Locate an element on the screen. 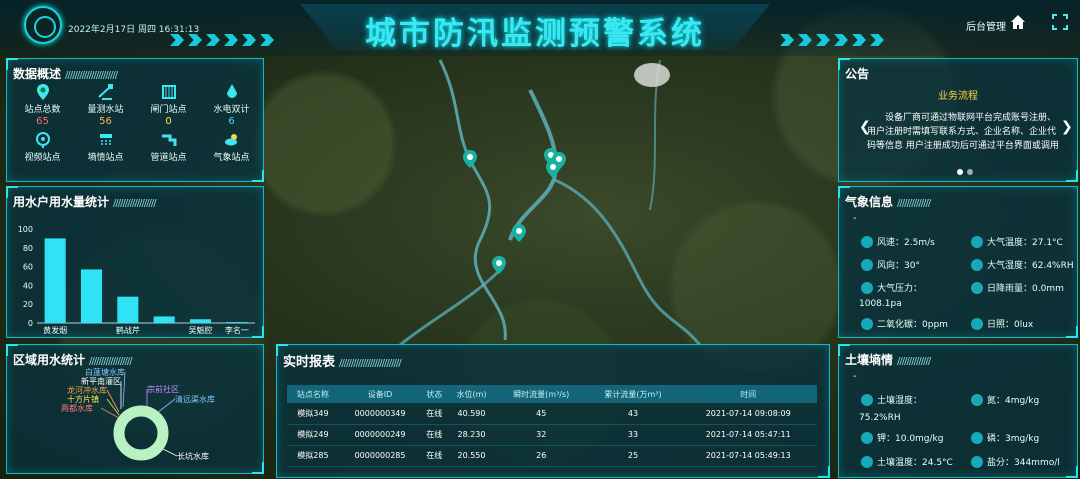  table-cell: 43 is located at coordinates (633, 414).